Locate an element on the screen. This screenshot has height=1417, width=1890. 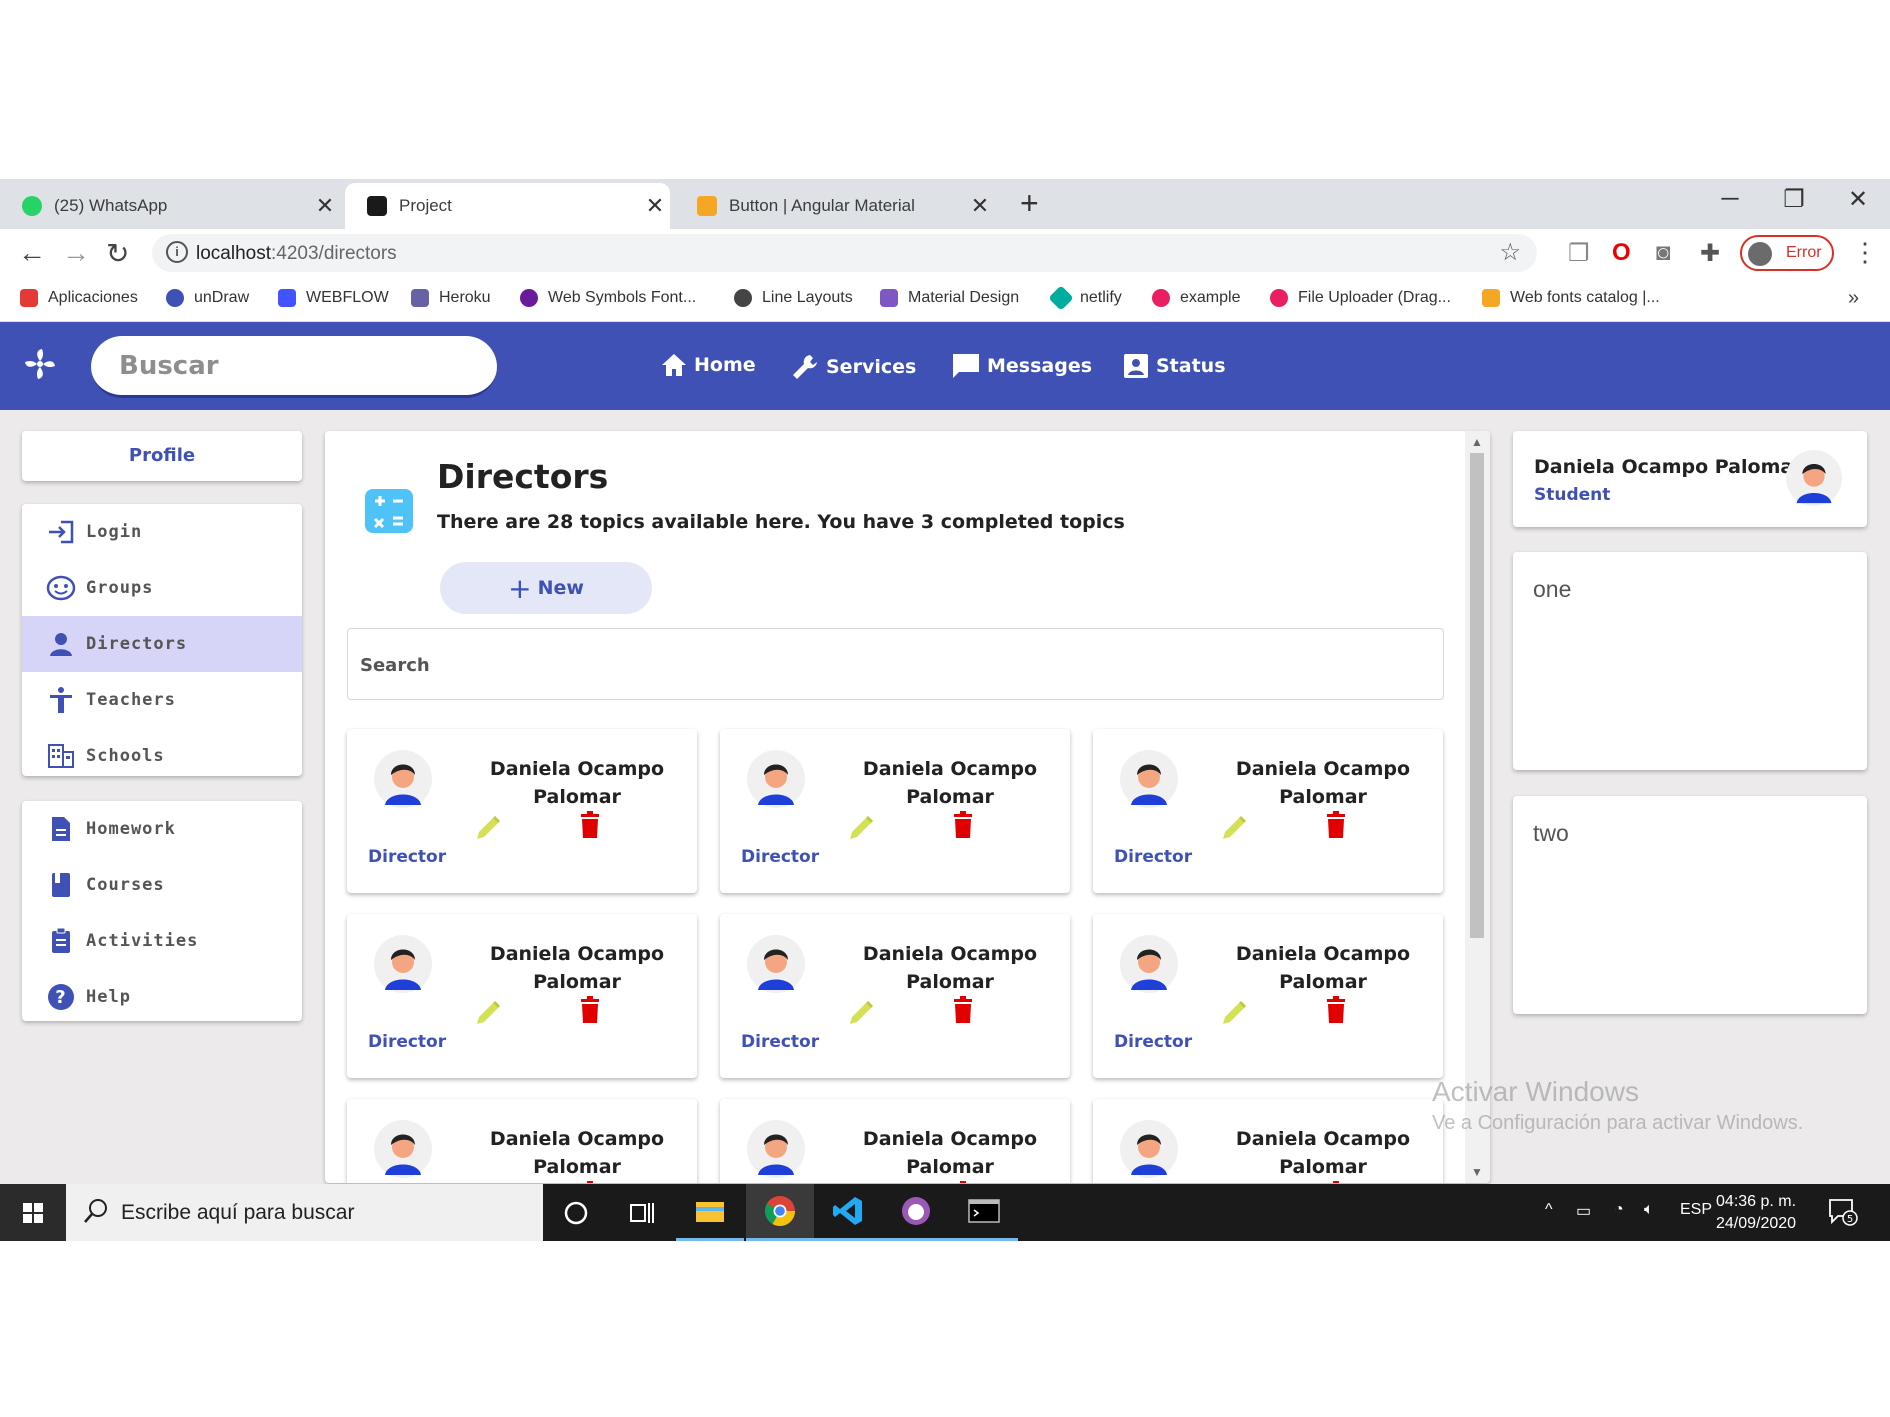
cortana-icon is located at coordinates (576, 1212).